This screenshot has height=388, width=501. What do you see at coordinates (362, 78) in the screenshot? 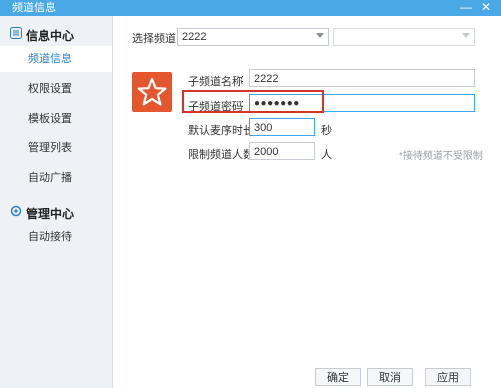
I see `sub-channel-name-input: 2222` at bounding box center [362, 78].